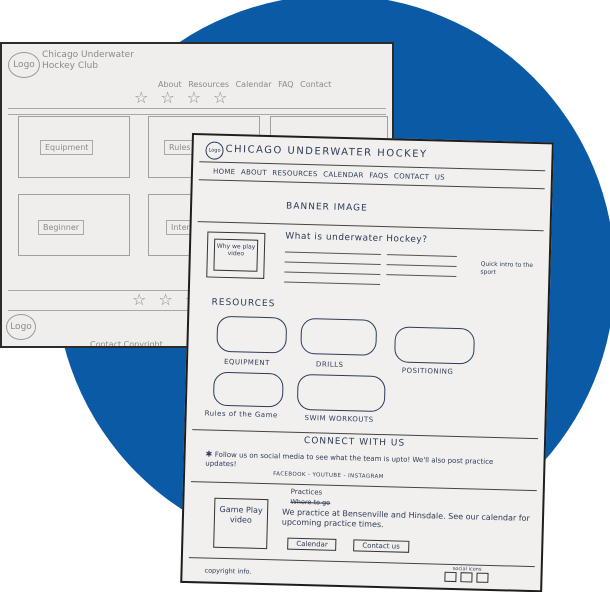  Describe the element at coordinates (354, 442) in the screenshot. I see `connect-heading: CONNECT WITH US` at that location.